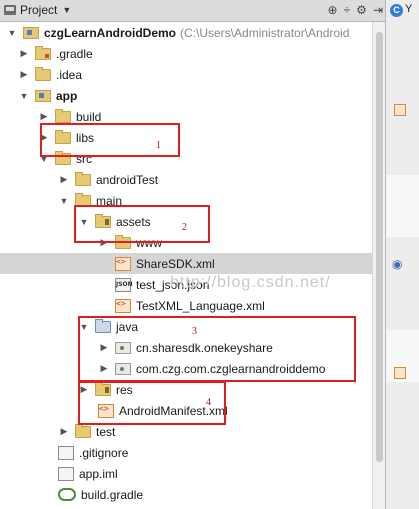  Describe the element at coordinates (409, 9) in the screenshot. I see `side-tab-text: Y` at that location.